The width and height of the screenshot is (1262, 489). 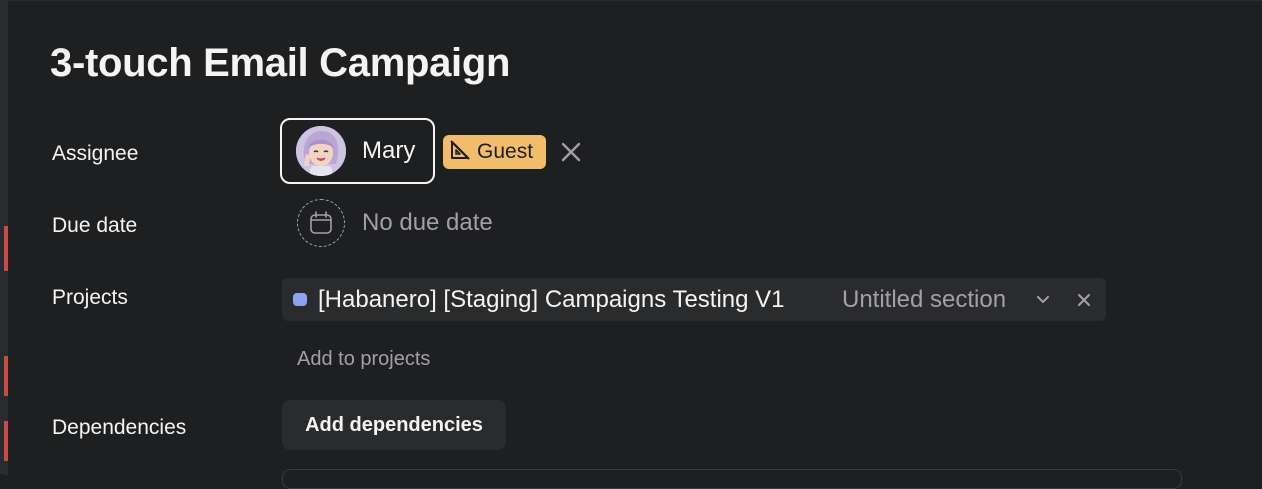 I want to click on due-date-label: Due date, so click(x=95, y=225).